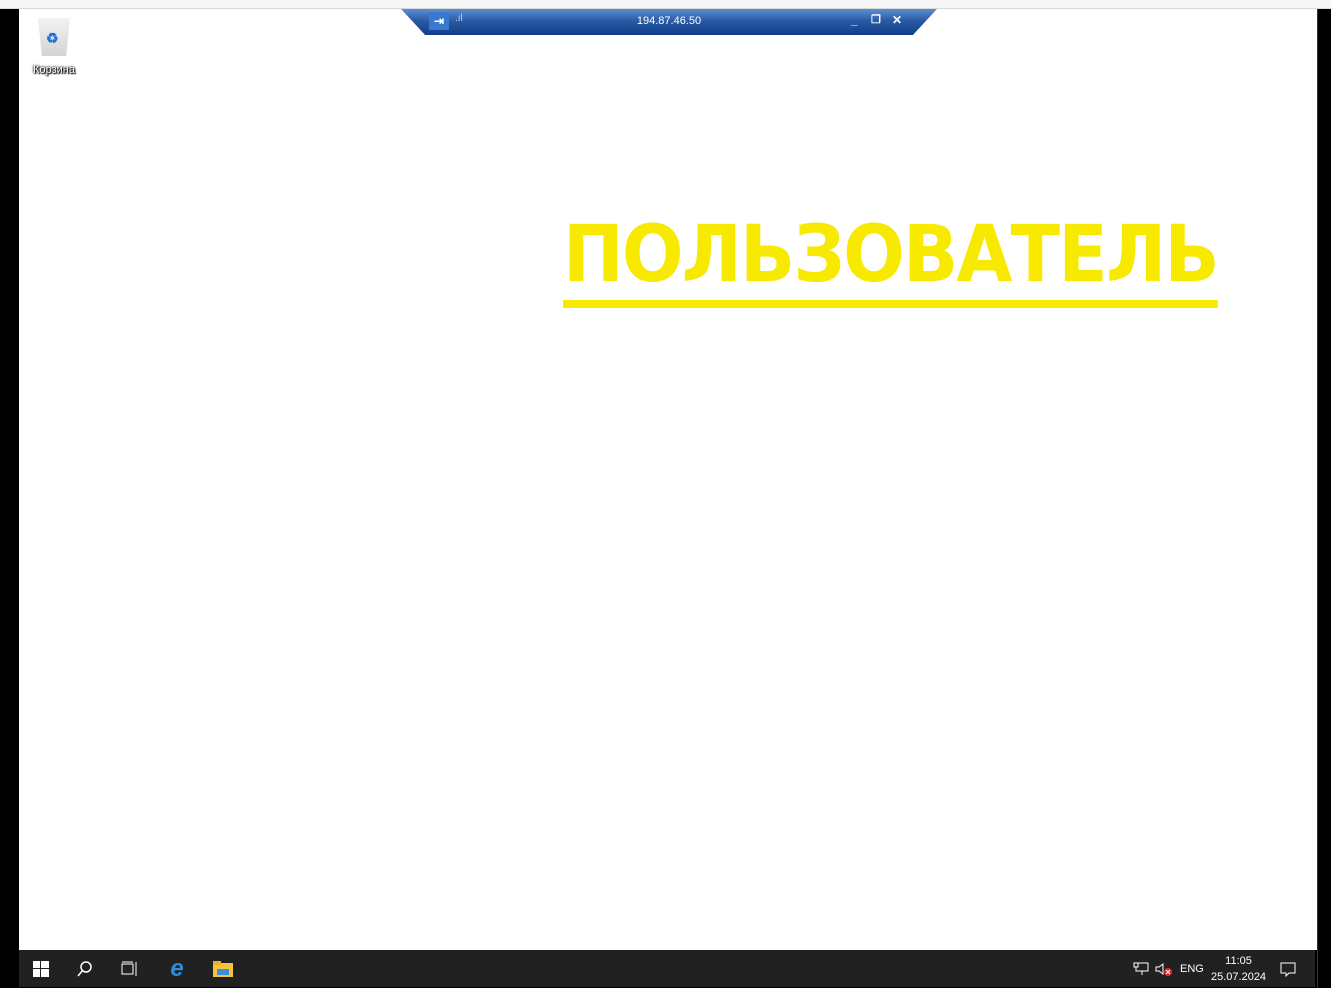  What do you see at coordinates (54, 70) in the screenshot?
I see `desktop-icon-label: Корзина` at bounding box center [54, 70].